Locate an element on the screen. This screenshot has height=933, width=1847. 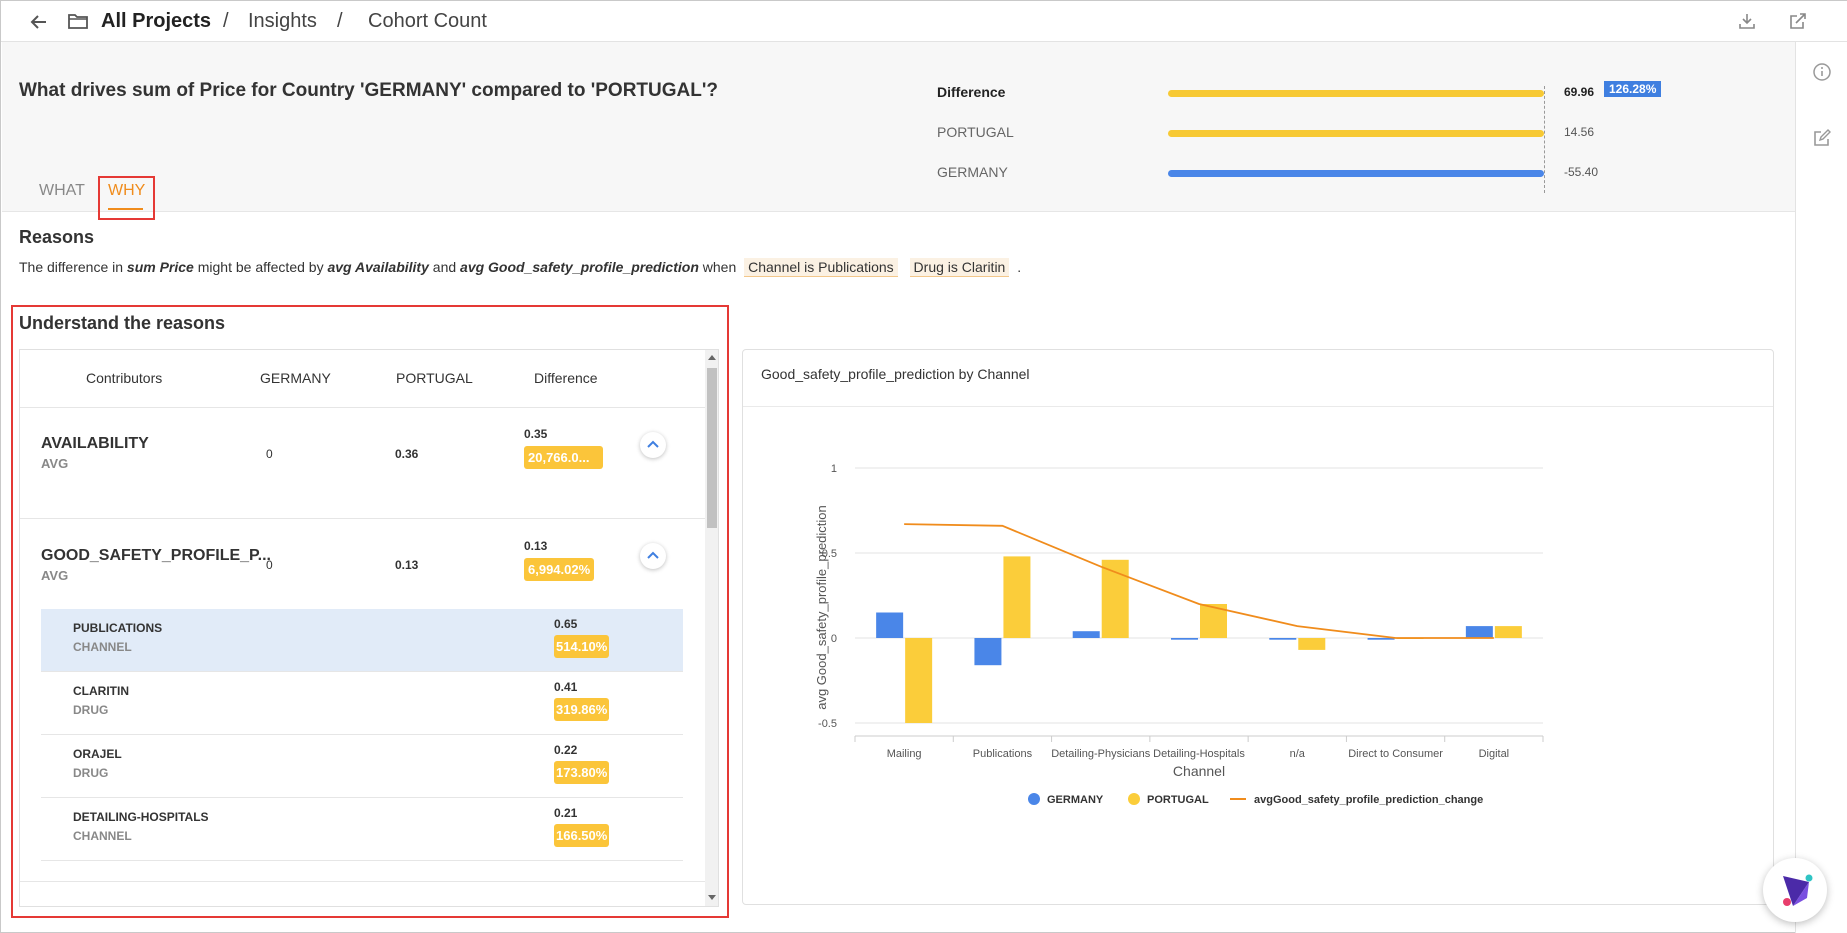
reasons-text-and: and is located at coordinates (444, 267).